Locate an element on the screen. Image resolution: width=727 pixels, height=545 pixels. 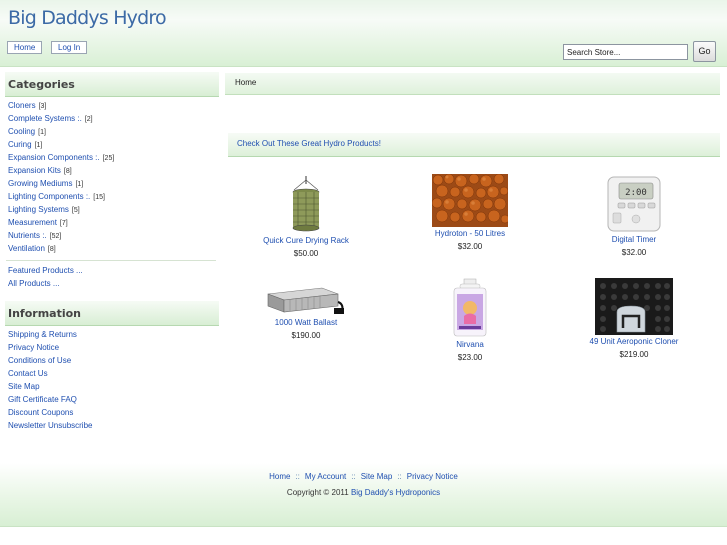
product-name-link: 1000 Watt Ballast is located at coordinates (306, 322).